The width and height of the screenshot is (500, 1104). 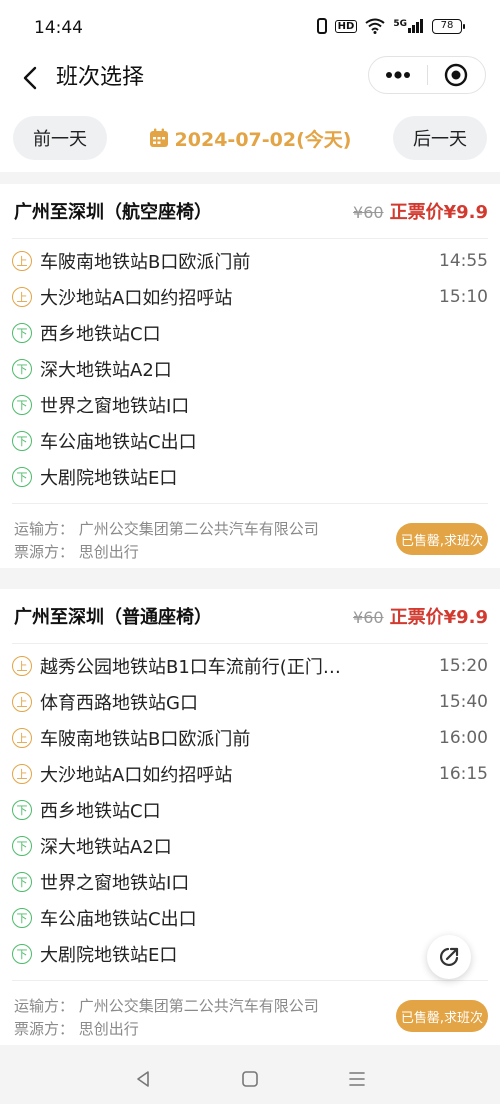 I want to click on calendar-icon, so click(x=158, y=137).